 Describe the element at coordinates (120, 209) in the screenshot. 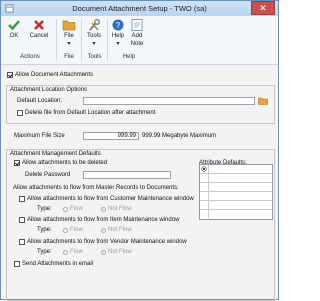

I see `flow-customer-notflow-label: Not Flow` at that location.